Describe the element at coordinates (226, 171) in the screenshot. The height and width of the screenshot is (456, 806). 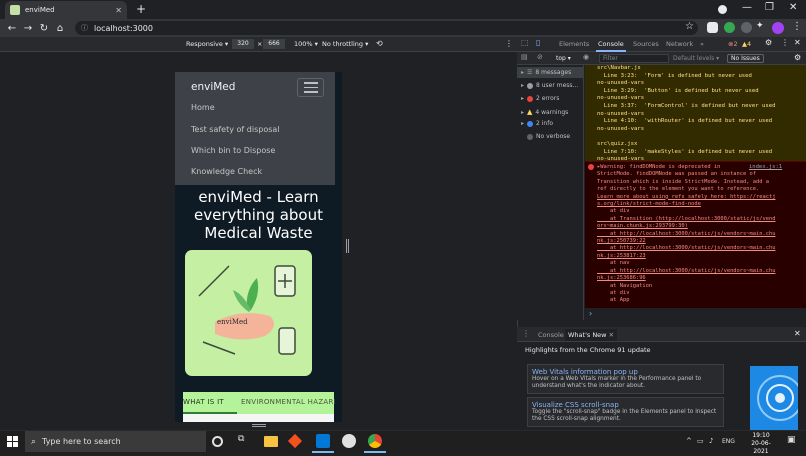
I see `nav-link-knowledge-check: Knowledge Check` at that location.